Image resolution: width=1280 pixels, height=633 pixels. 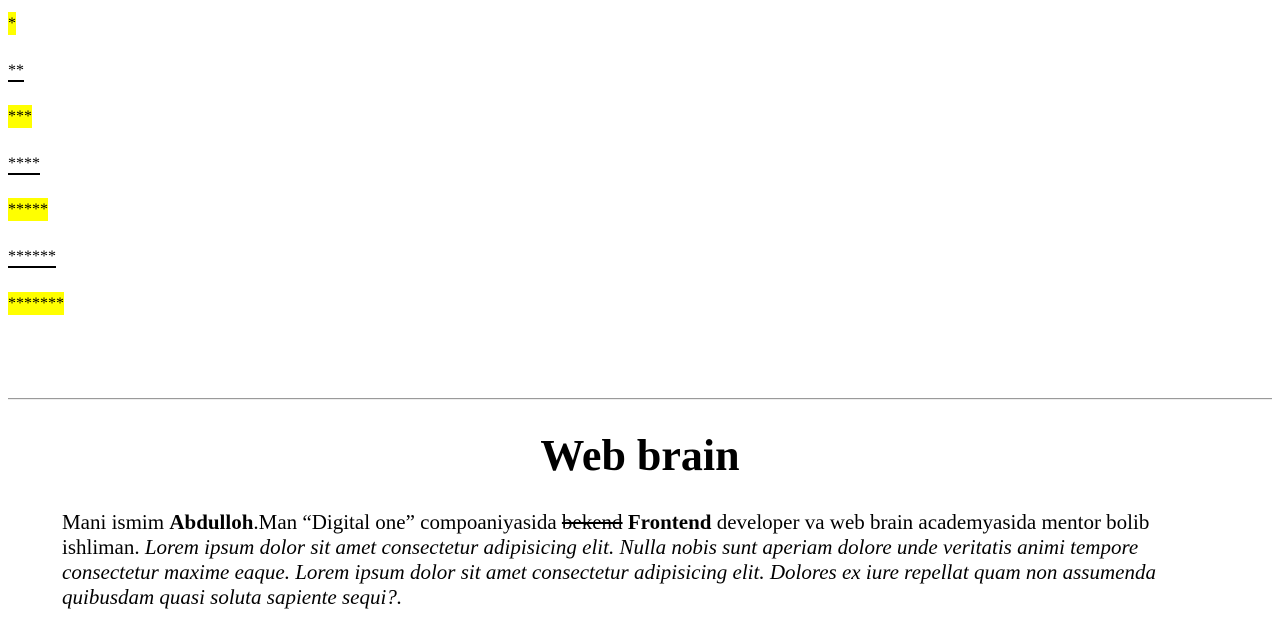 I want to click on highlighted-stars: *******, so click(x=36, y=303).